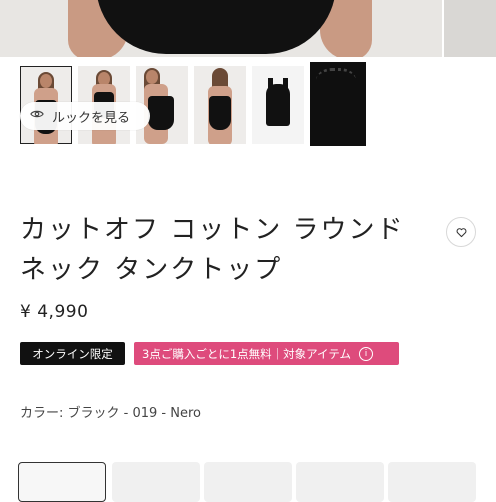 Image resolution: width=496 pixels, height=502 pixels. What do you see at coordinates (151, 270) in the screenshot?
I see `product-title-line-2: ネック タンクトップ` at bounding box center [151, 270].